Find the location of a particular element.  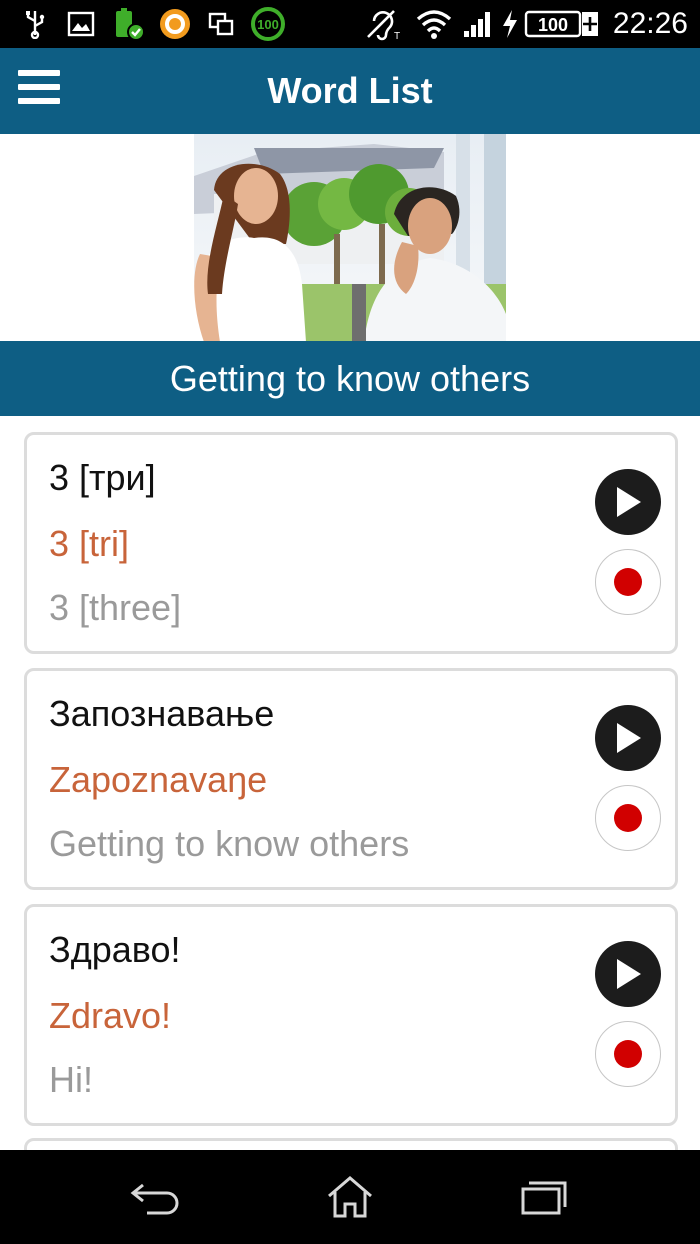

wifi-icon is located at coordinates (434, 24).